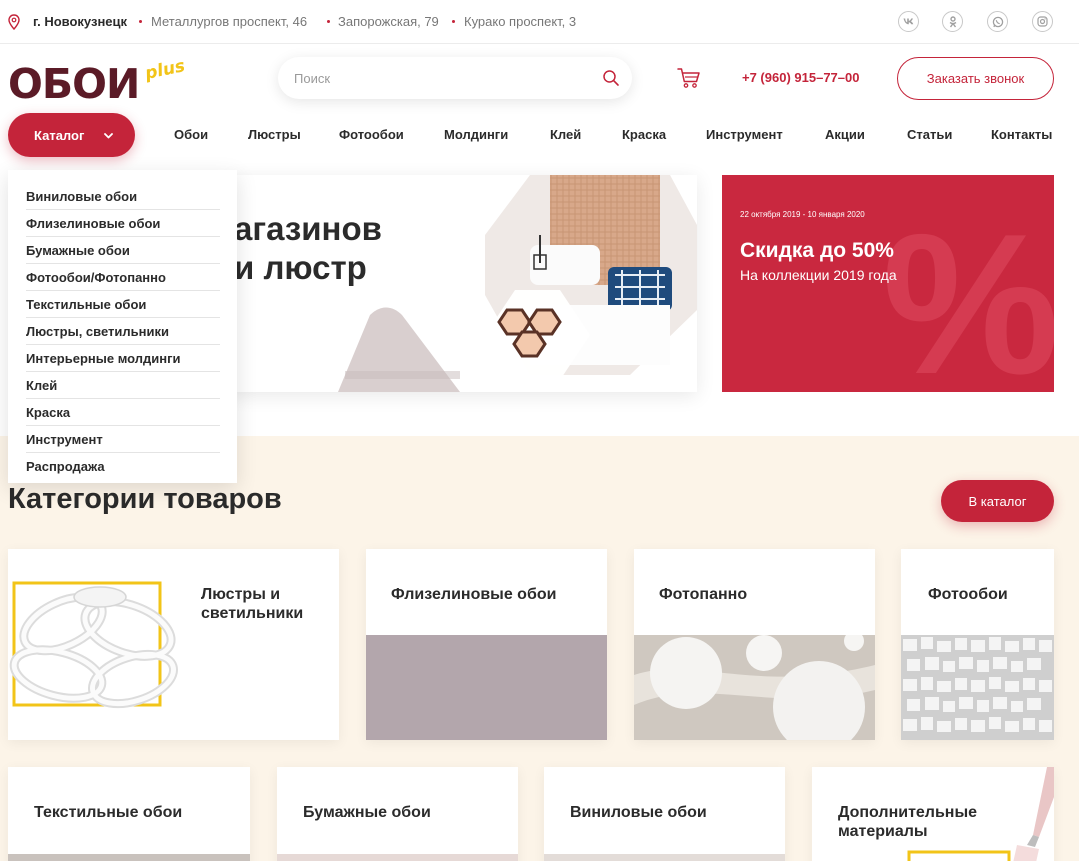 This screenshot has height=861, width=1079. I want to click on textile-wallpaper-image, so click(129, 857).